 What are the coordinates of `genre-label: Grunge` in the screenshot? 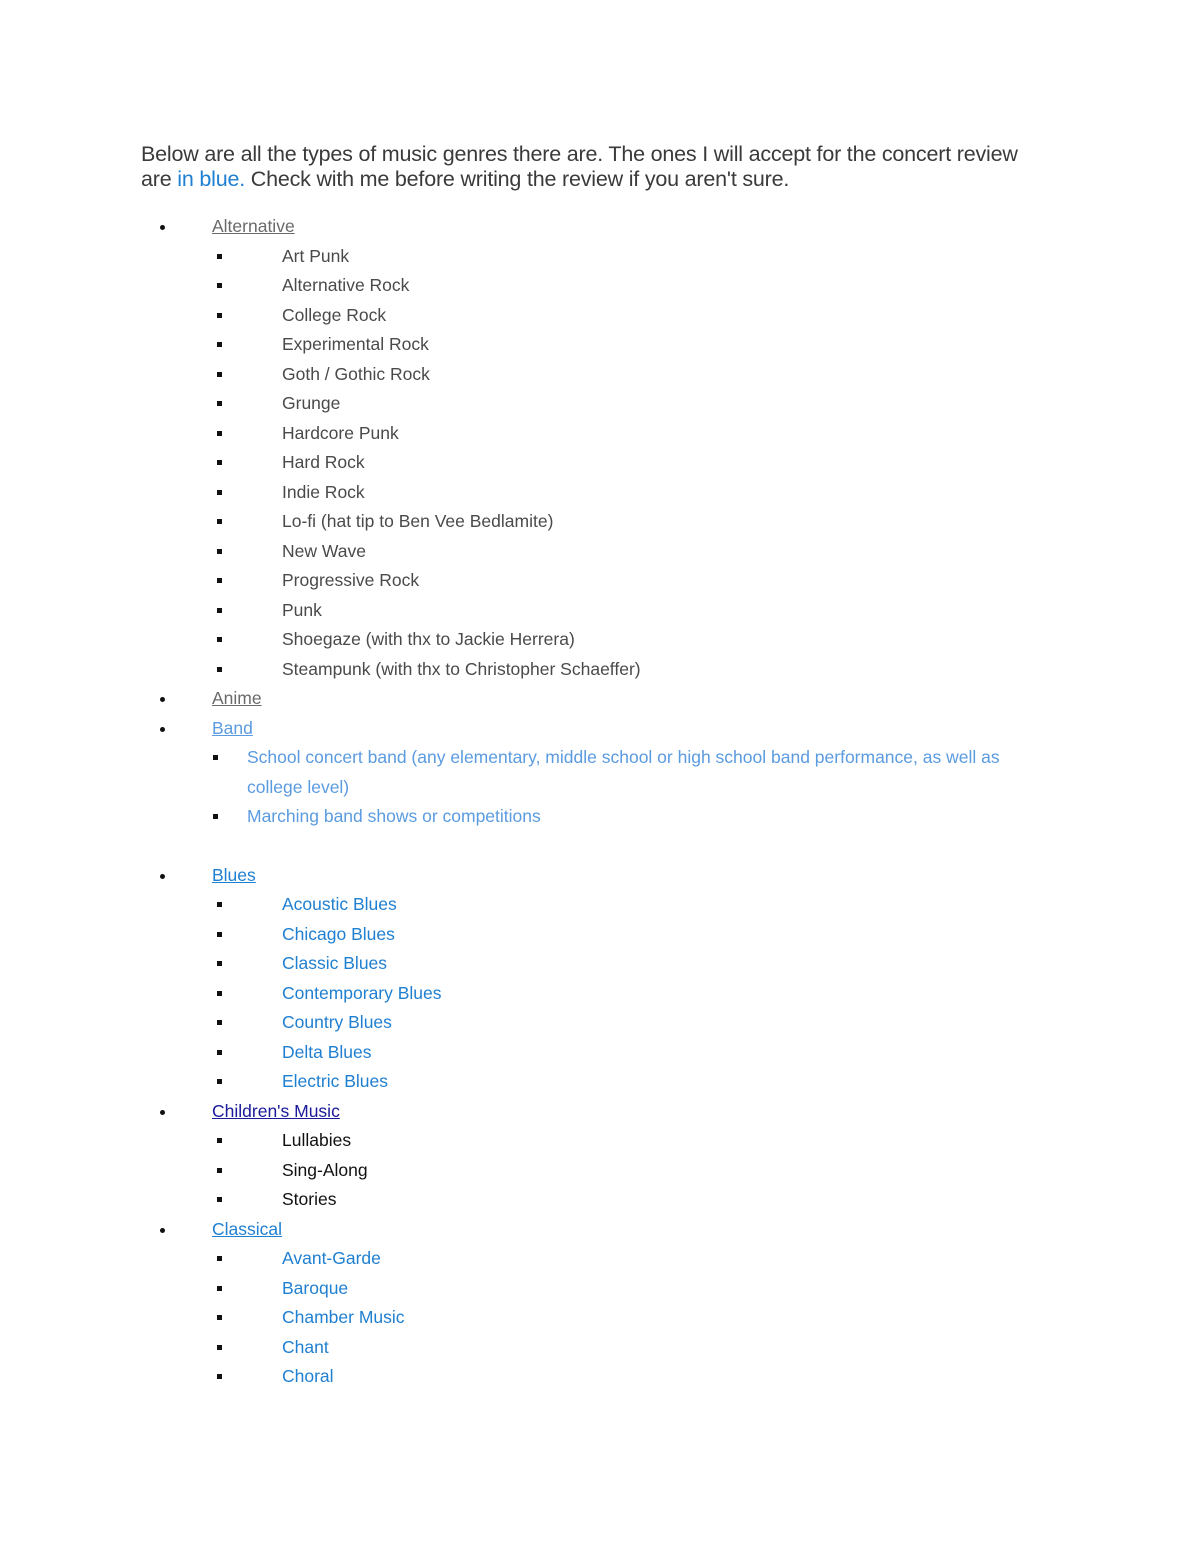 It's located at (311, 403).